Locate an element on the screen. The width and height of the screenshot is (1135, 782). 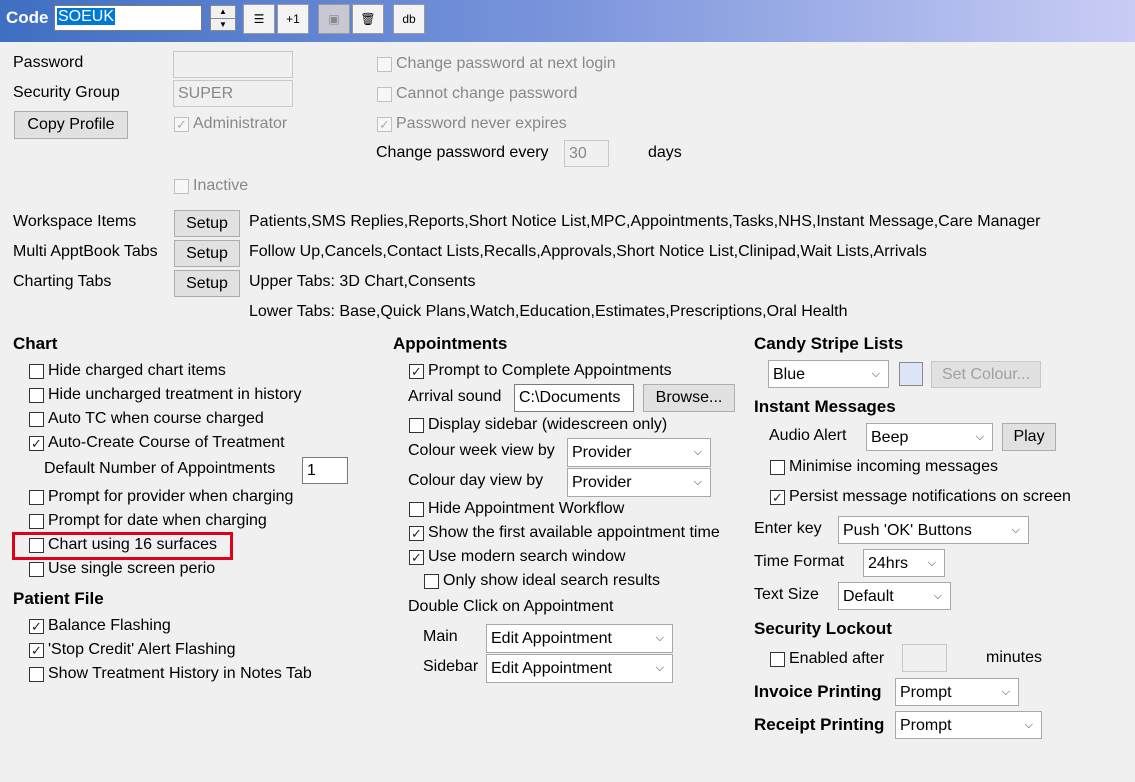
candy-stripe-select: Blue ⌵ is located at coordinates (828, 374).